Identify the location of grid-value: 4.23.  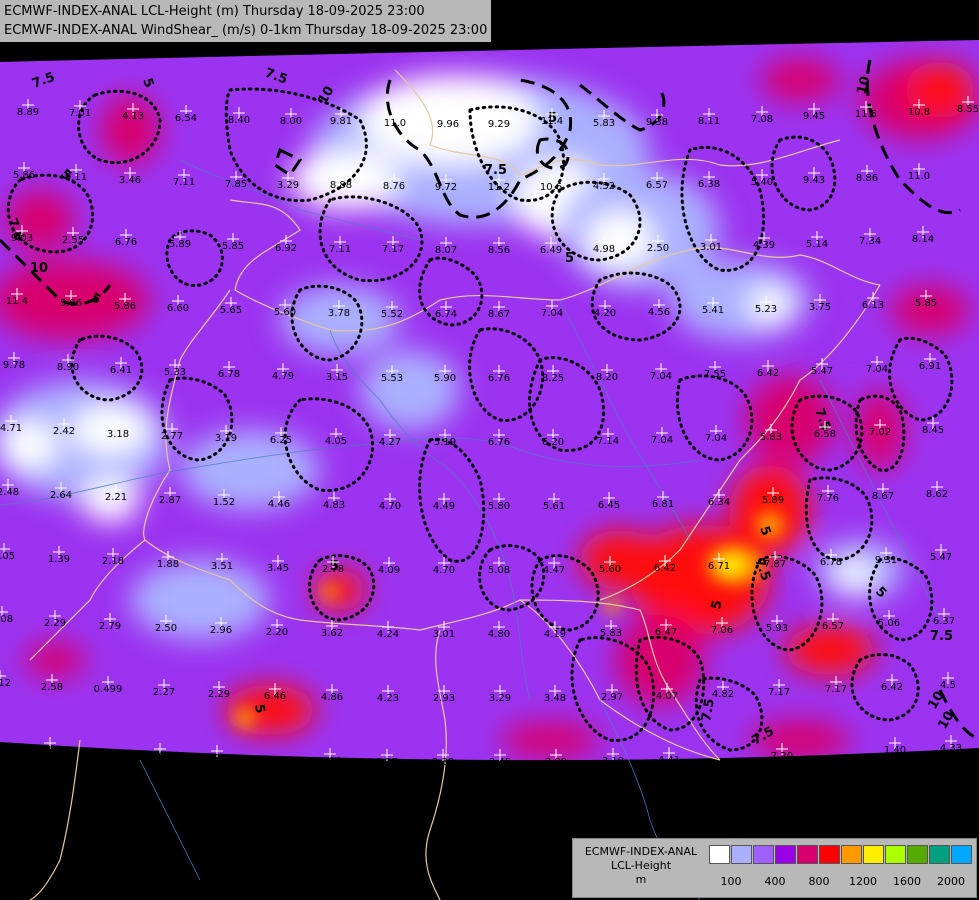
(388, 698).